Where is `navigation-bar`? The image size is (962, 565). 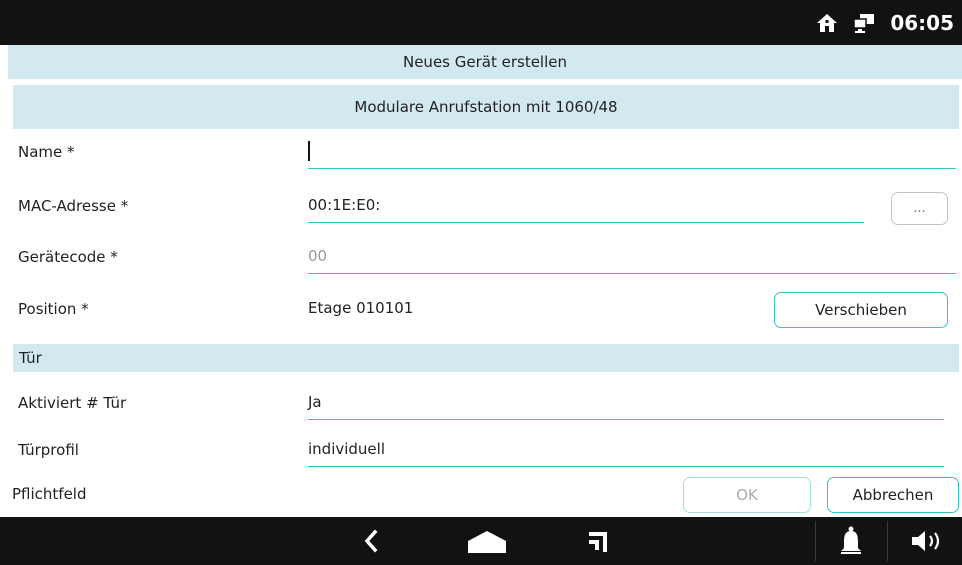
navigation-bar is located at coordinates (481, 541).